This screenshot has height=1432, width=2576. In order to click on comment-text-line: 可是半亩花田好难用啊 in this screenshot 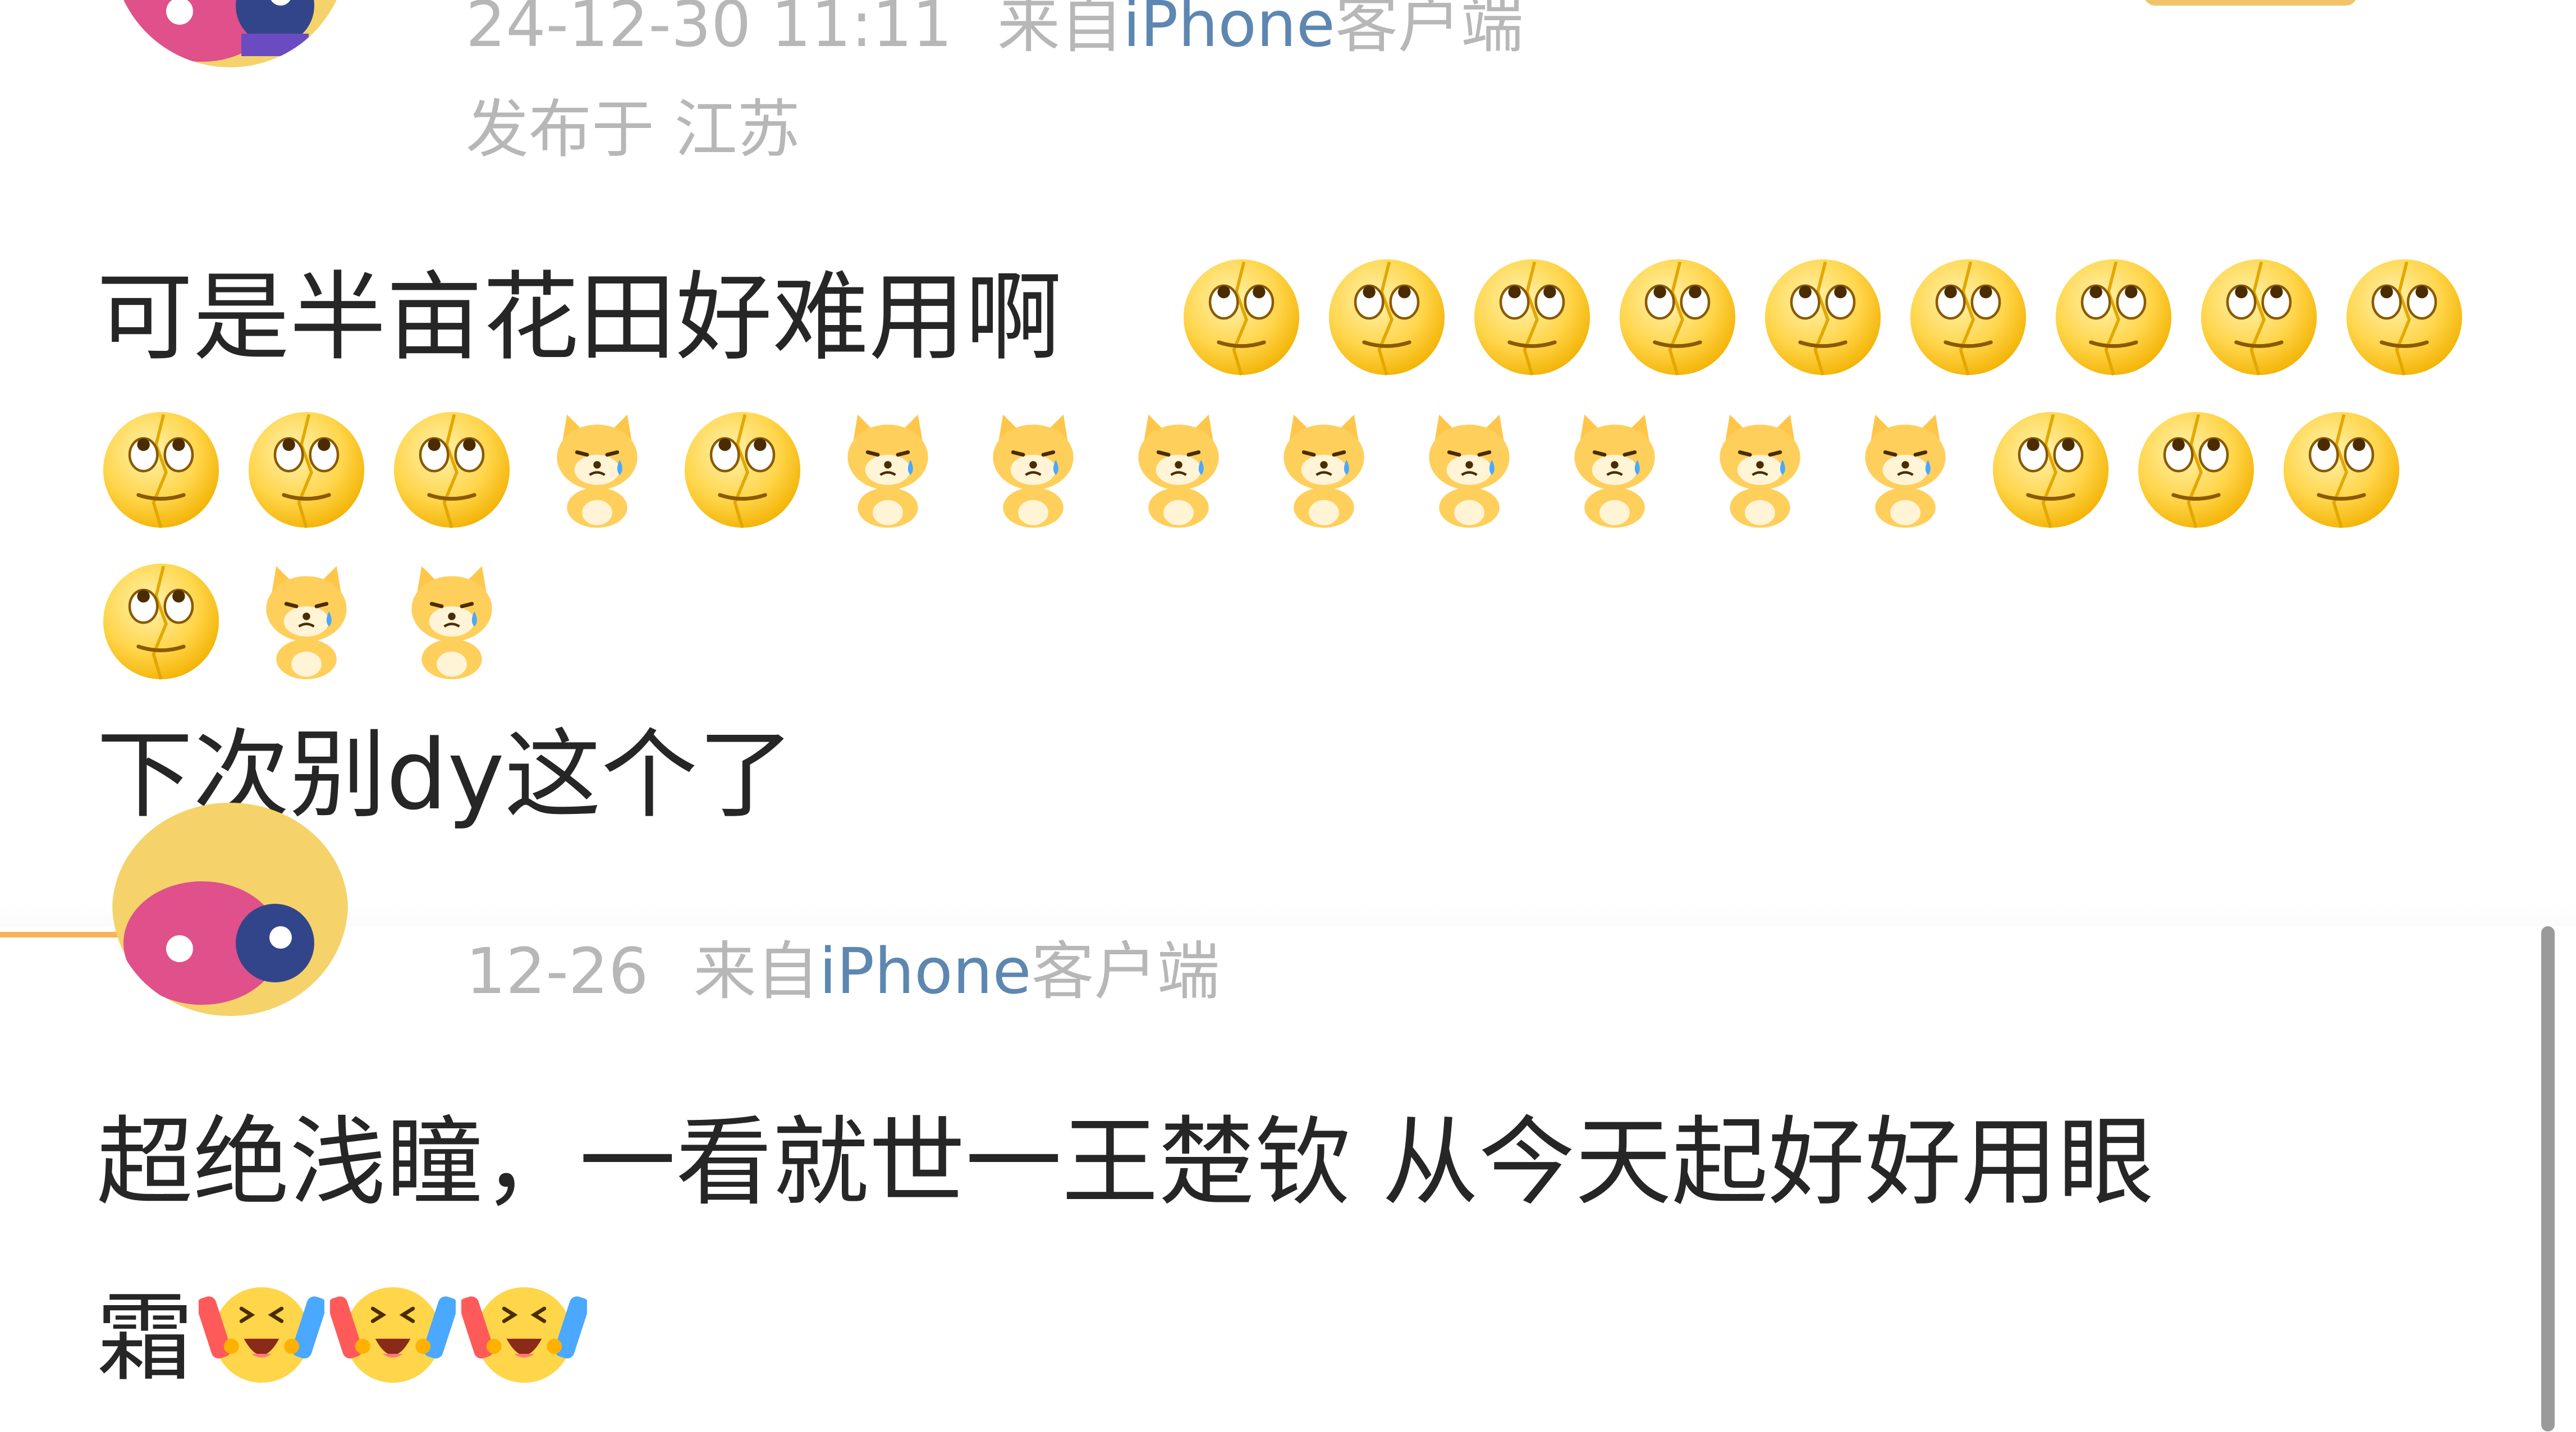, I will do `click(579, 317)`.